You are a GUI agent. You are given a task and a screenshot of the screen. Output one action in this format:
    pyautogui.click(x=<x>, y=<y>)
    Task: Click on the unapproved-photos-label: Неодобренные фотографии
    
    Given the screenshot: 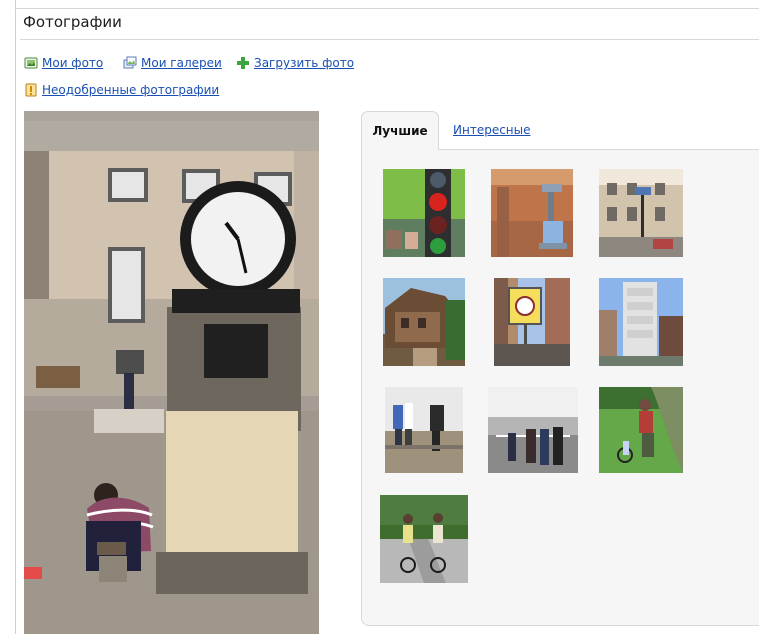 What is the action you would take?
    pyautogui.click(x=131, y=90)
    